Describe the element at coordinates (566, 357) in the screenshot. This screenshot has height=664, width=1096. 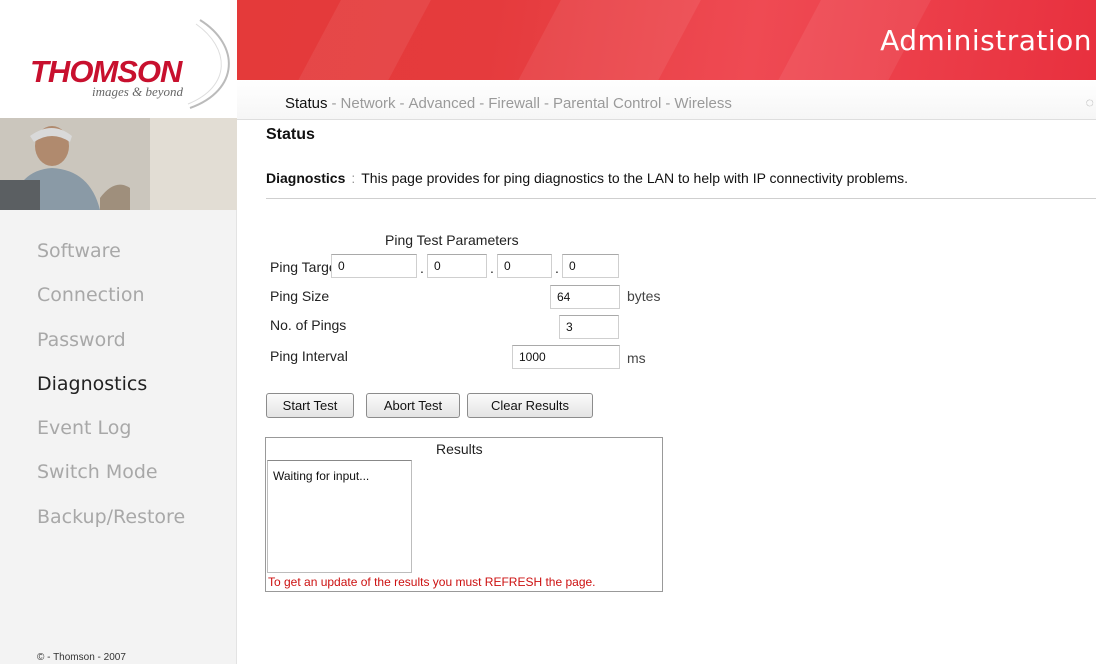
I see `ping-interval-field` at that location.